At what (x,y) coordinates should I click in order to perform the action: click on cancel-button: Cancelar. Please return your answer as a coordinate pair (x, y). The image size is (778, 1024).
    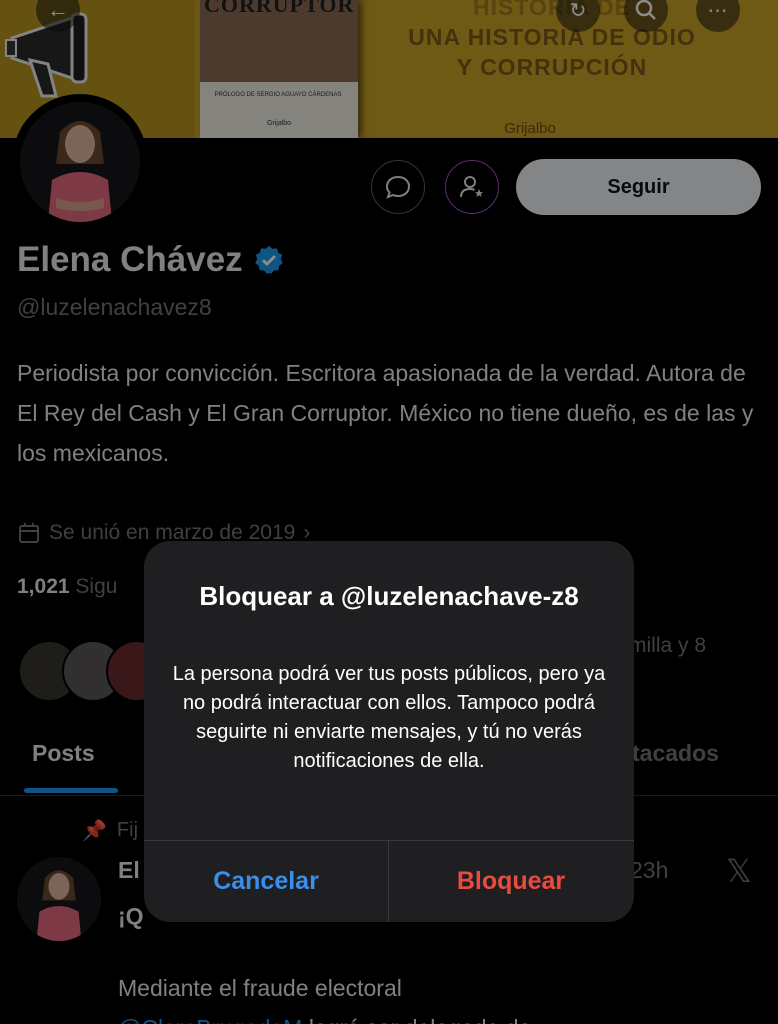
    Looking at the image, I should click on (266, 881).